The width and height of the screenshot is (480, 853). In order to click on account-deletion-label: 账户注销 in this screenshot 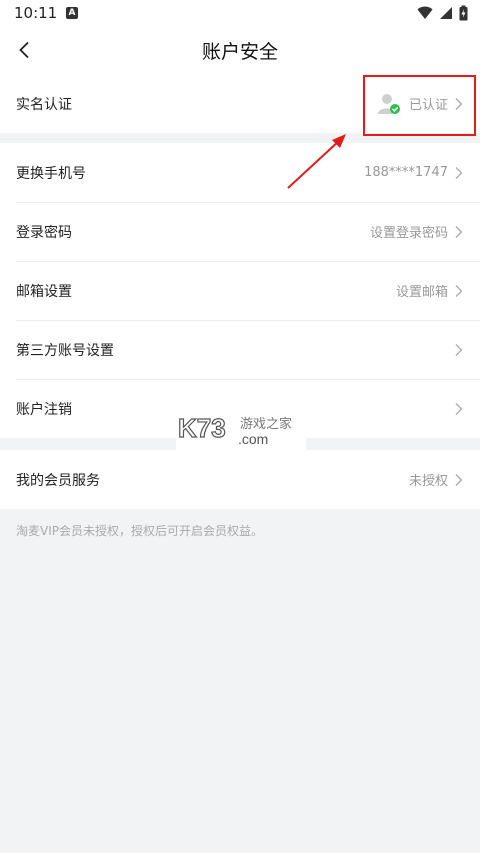, I will do `click(44, 409)`.